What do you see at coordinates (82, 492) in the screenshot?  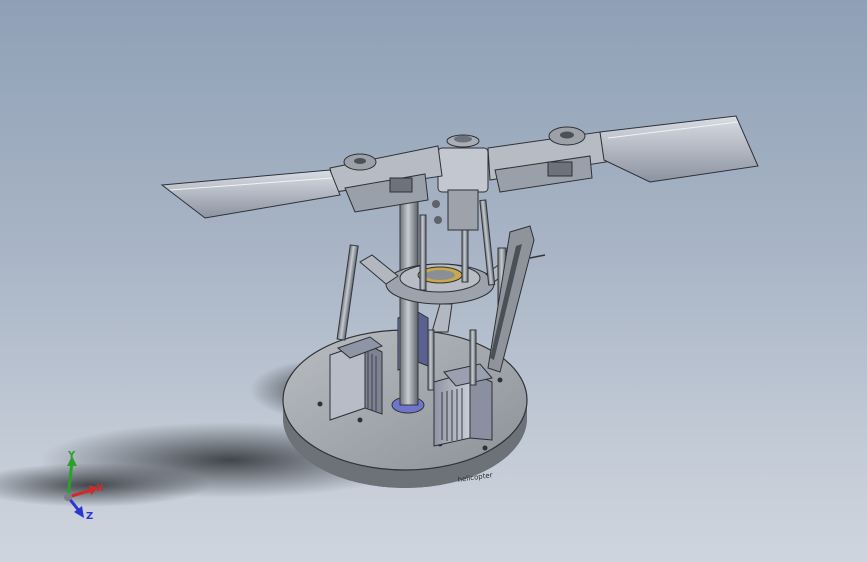 I see `x-axis-arrow` at bounding box center [82, 492].